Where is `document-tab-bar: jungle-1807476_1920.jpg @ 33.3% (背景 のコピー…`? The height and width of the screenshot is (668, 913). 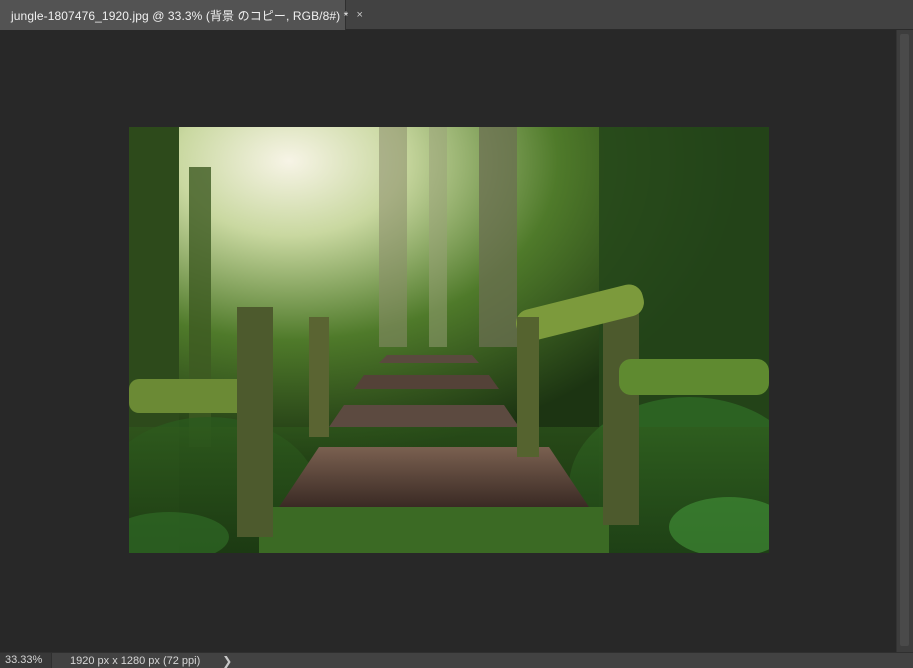
document-tab-bar: jungle-1807476_1920.jpg @ 33.3% (背景 のコピー… is located at coordinates (456, 15).